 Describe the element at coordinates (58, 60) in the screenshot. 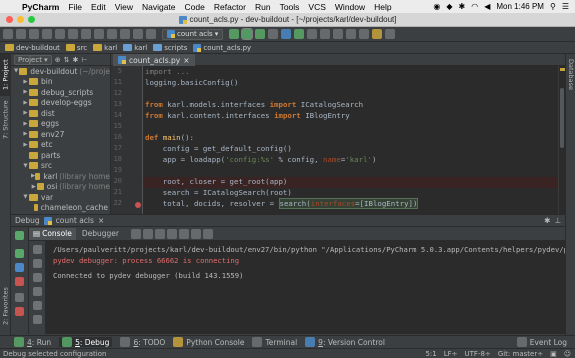

I see `sync-icon: ⊕` at that location.